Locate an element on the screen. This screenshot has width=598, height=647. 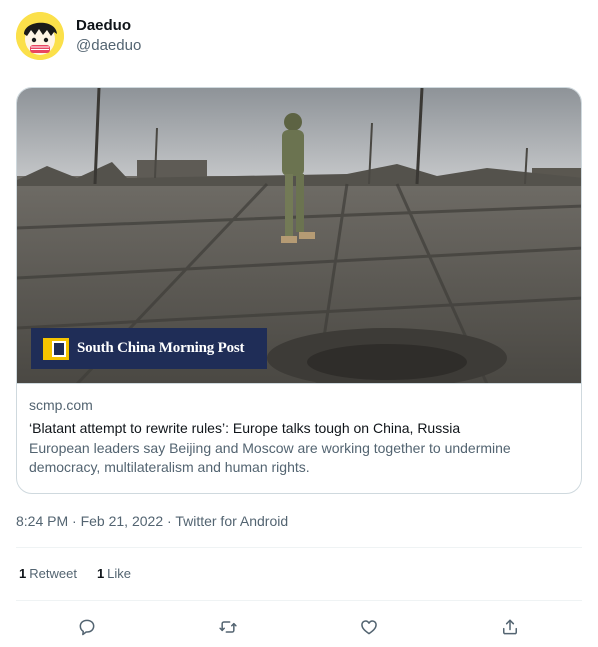
retweets-stat: 1 Retweet is located at coordinates (48, 574).